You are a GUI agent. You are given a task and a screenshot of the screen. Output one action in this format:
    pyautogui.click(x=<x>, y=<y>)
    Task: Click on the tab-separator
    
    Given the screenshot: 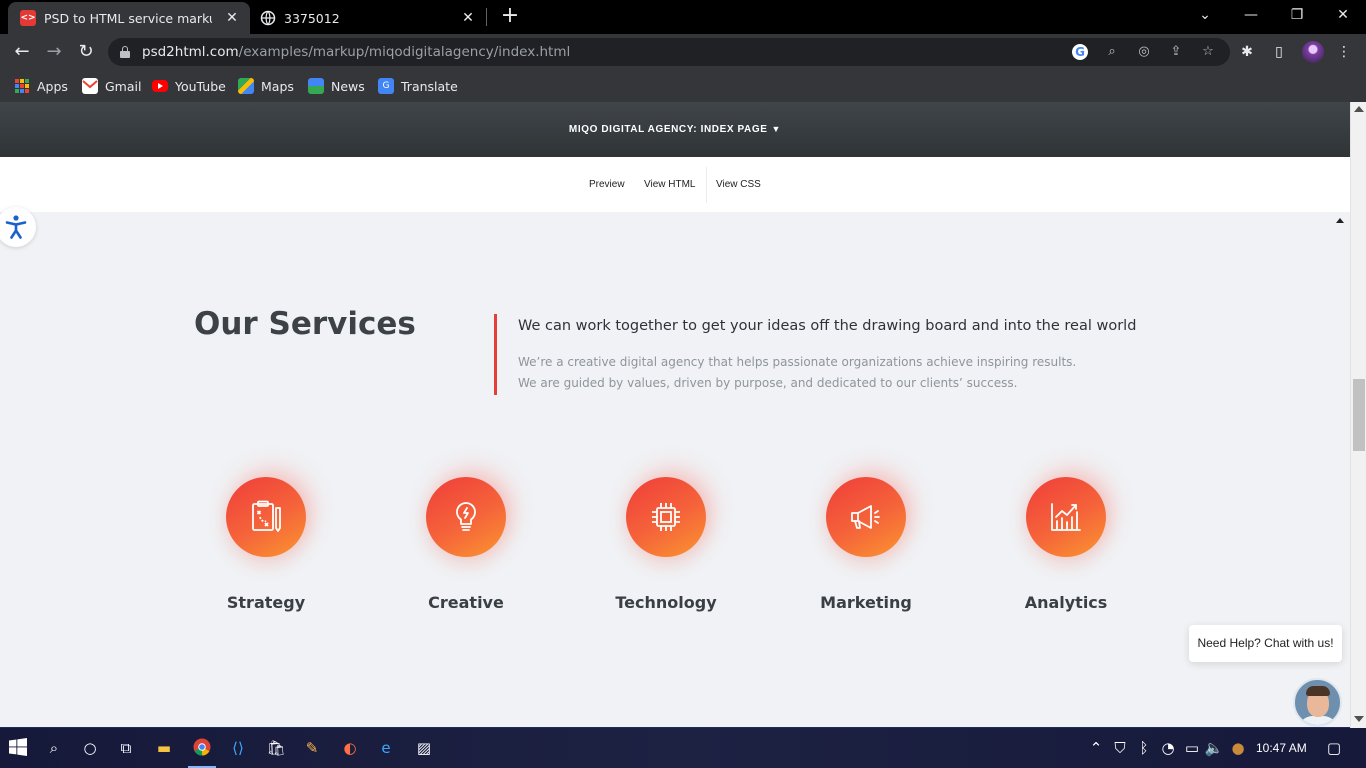 What is the action you would take?
    pyautogui.click(x=486, y=17)
    